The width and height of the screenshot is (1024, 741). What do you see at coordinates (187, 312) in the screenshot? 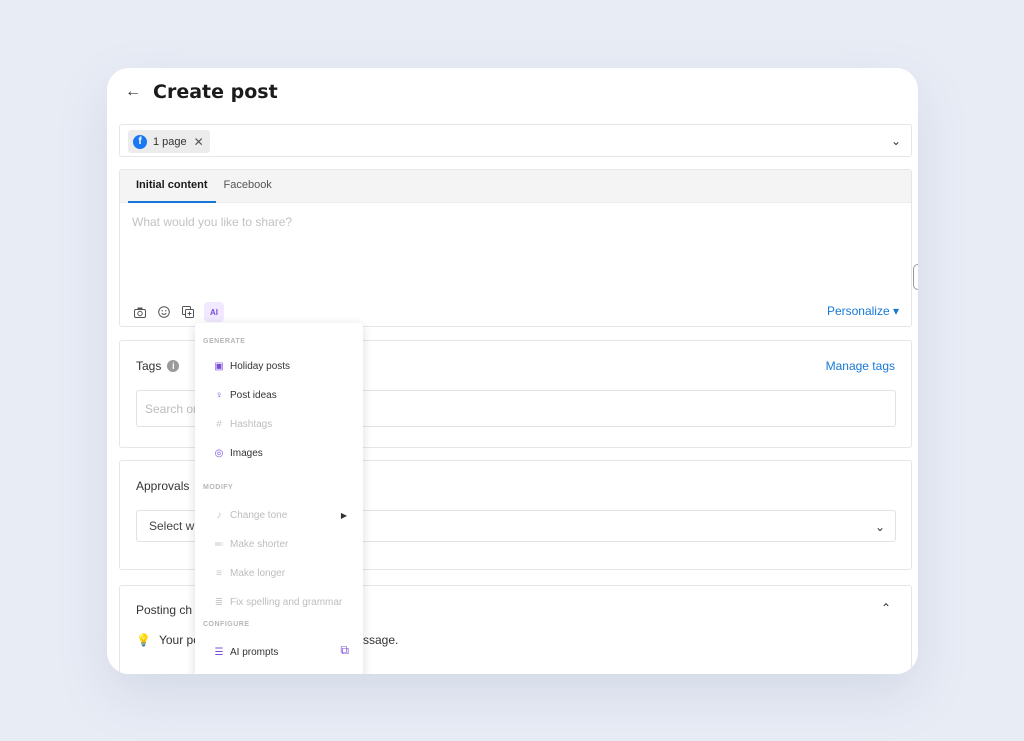
I see `media-library-icon` at bounding box center [187, 312].